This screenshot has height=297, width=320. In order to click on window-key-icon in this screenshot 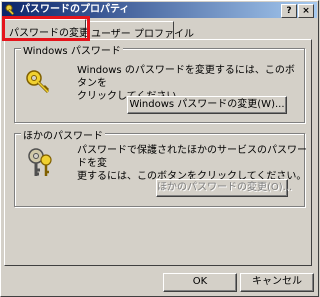, I will do `click(10, 10)`.